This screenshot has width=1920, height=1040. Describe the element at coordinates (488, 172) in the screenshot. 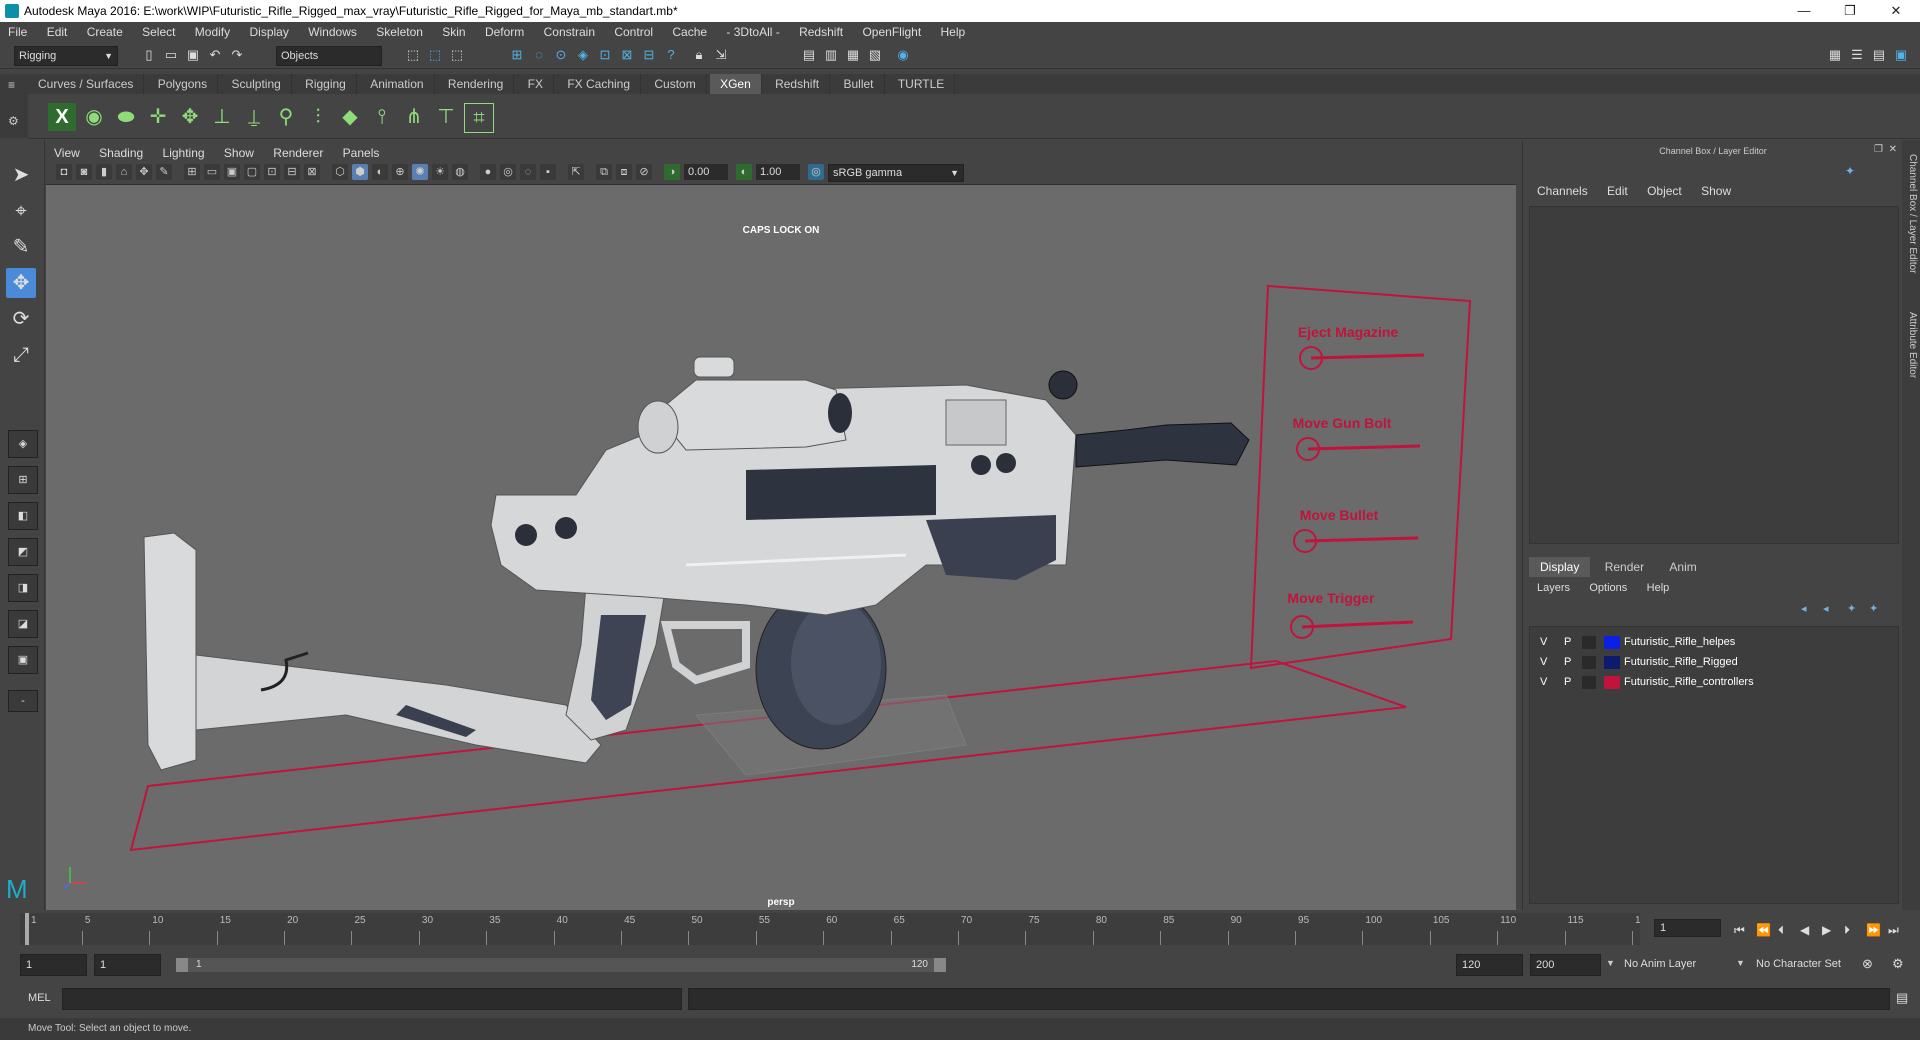

I see `motion-blur-icon: ●` at that location.